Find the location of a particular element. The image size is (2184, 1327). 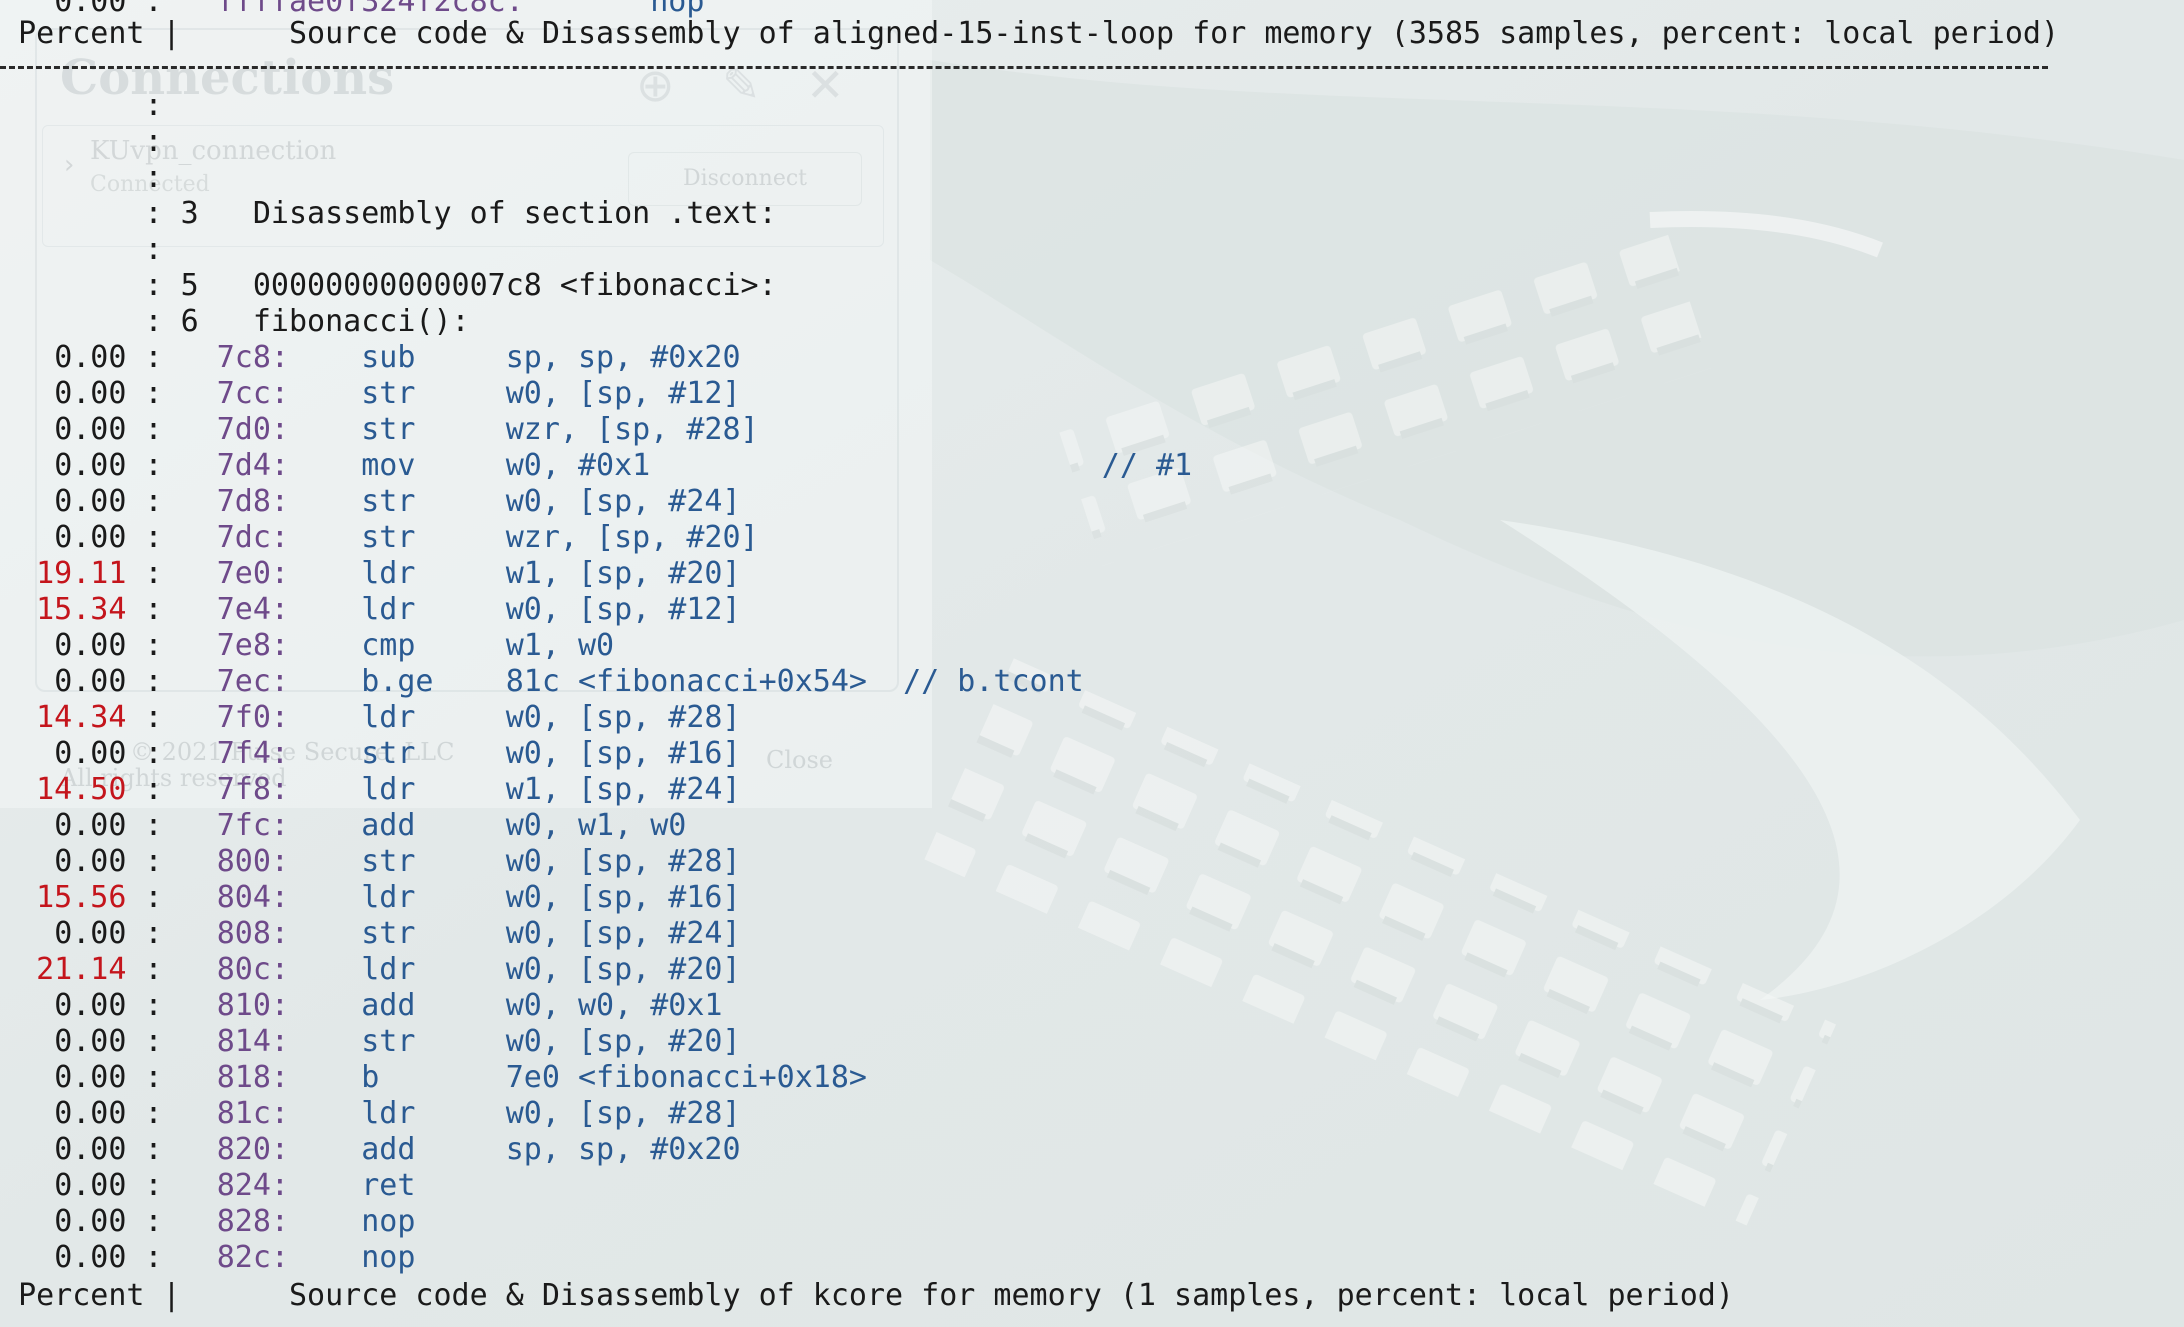

address-cell: 7e0: is located at coordinates (252, 573).